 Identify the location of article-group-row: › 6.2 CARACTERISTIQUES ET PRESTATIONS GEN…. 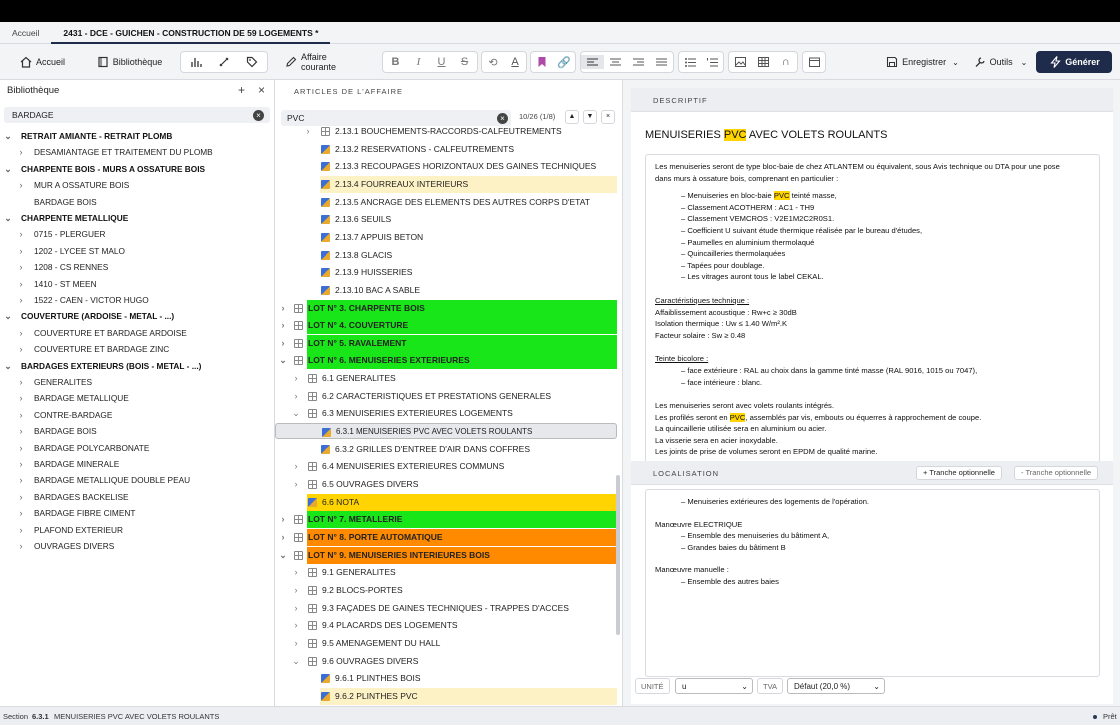
(446, 396).